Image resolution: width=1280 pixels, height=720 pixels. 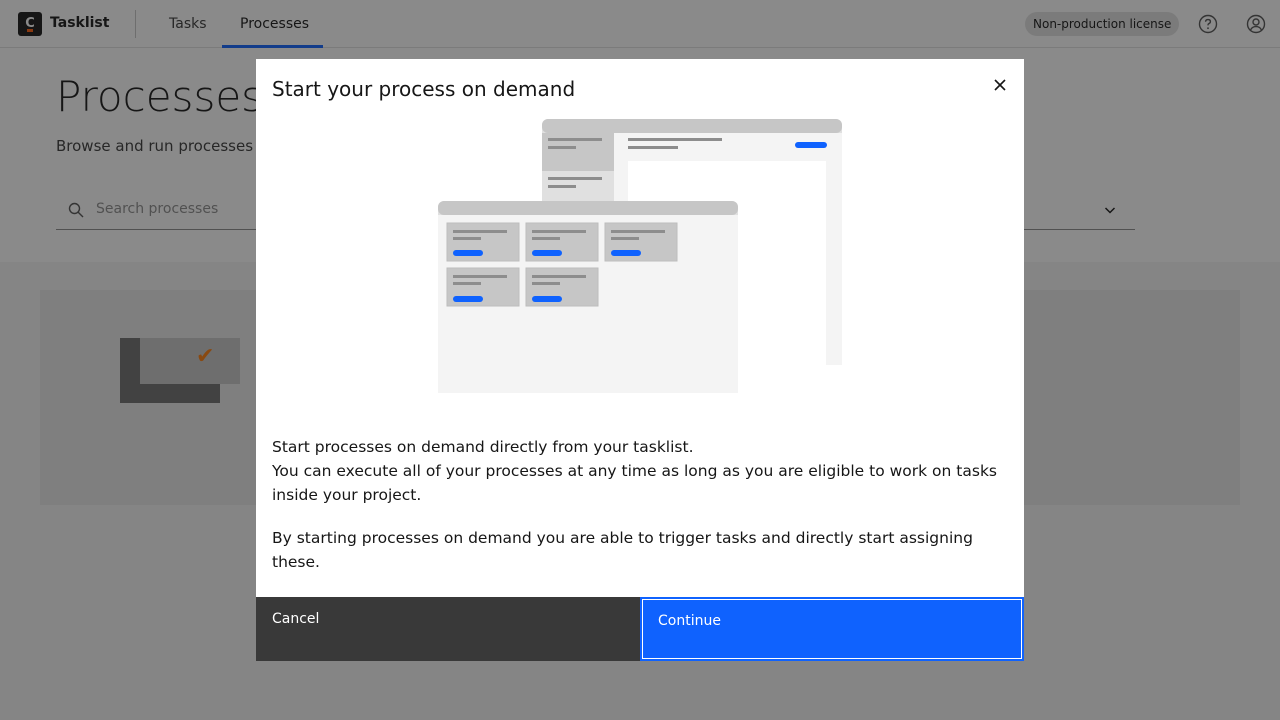 I want to click on close-icon, so click(x=1000, y=85).